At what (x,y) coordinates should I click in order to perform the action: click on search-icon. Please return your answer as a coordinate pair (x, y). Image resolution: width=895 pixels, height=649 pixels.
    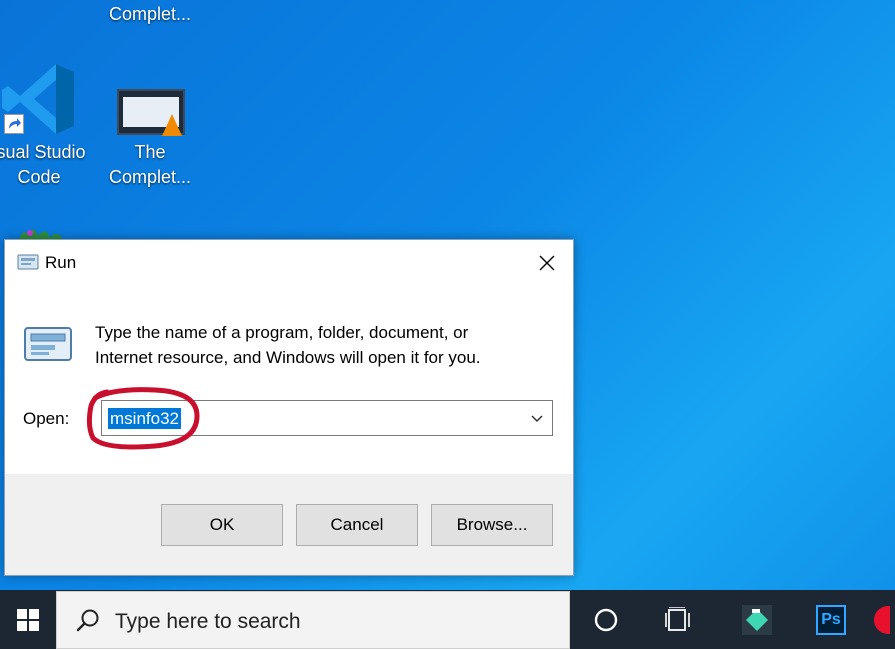
    Looking at the image, I should click on (87, 620).